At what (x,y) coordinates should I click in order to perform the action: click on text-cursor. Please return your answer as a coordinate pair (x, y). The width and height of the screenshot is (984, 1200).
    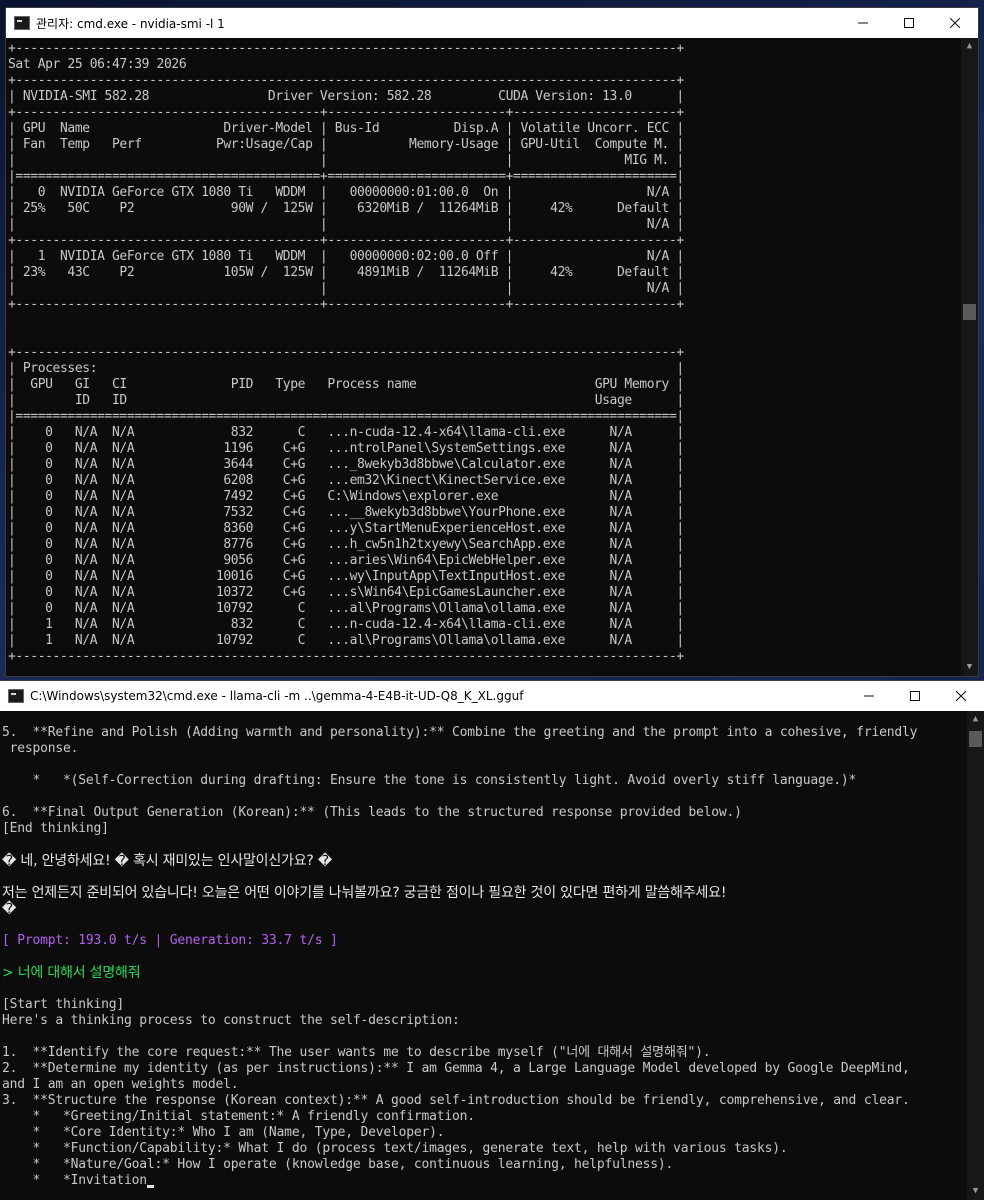
    Looking at the image, I should click on (150, 1186).